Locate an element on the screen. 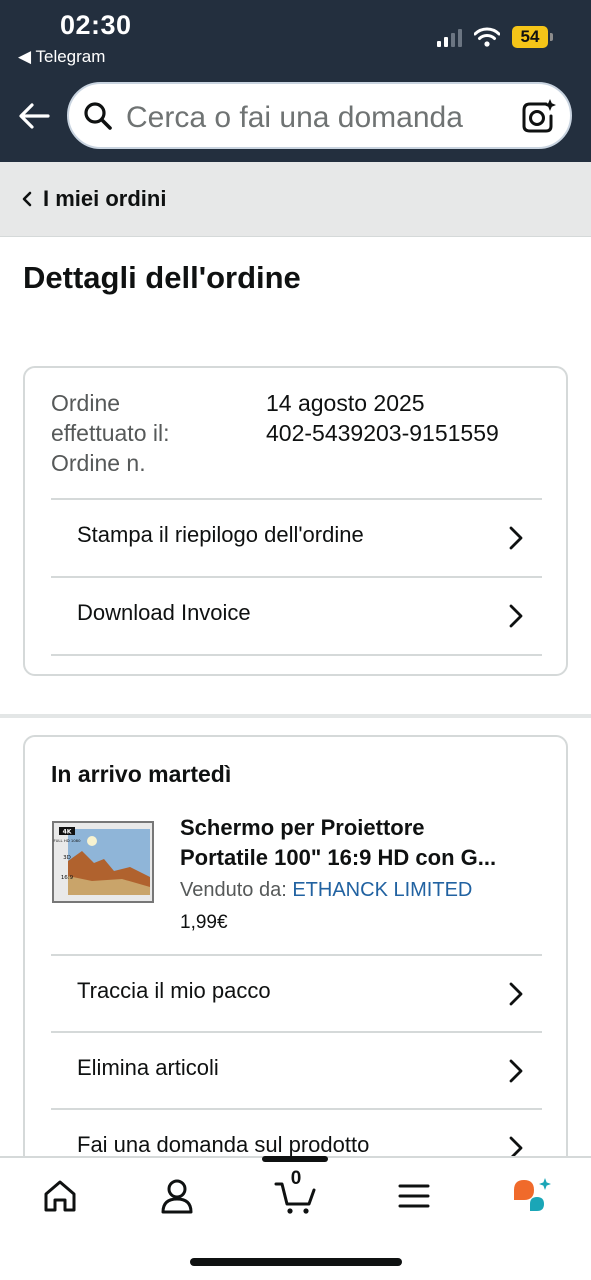  battery-icon: 54 is located at coordinates (532, 37).